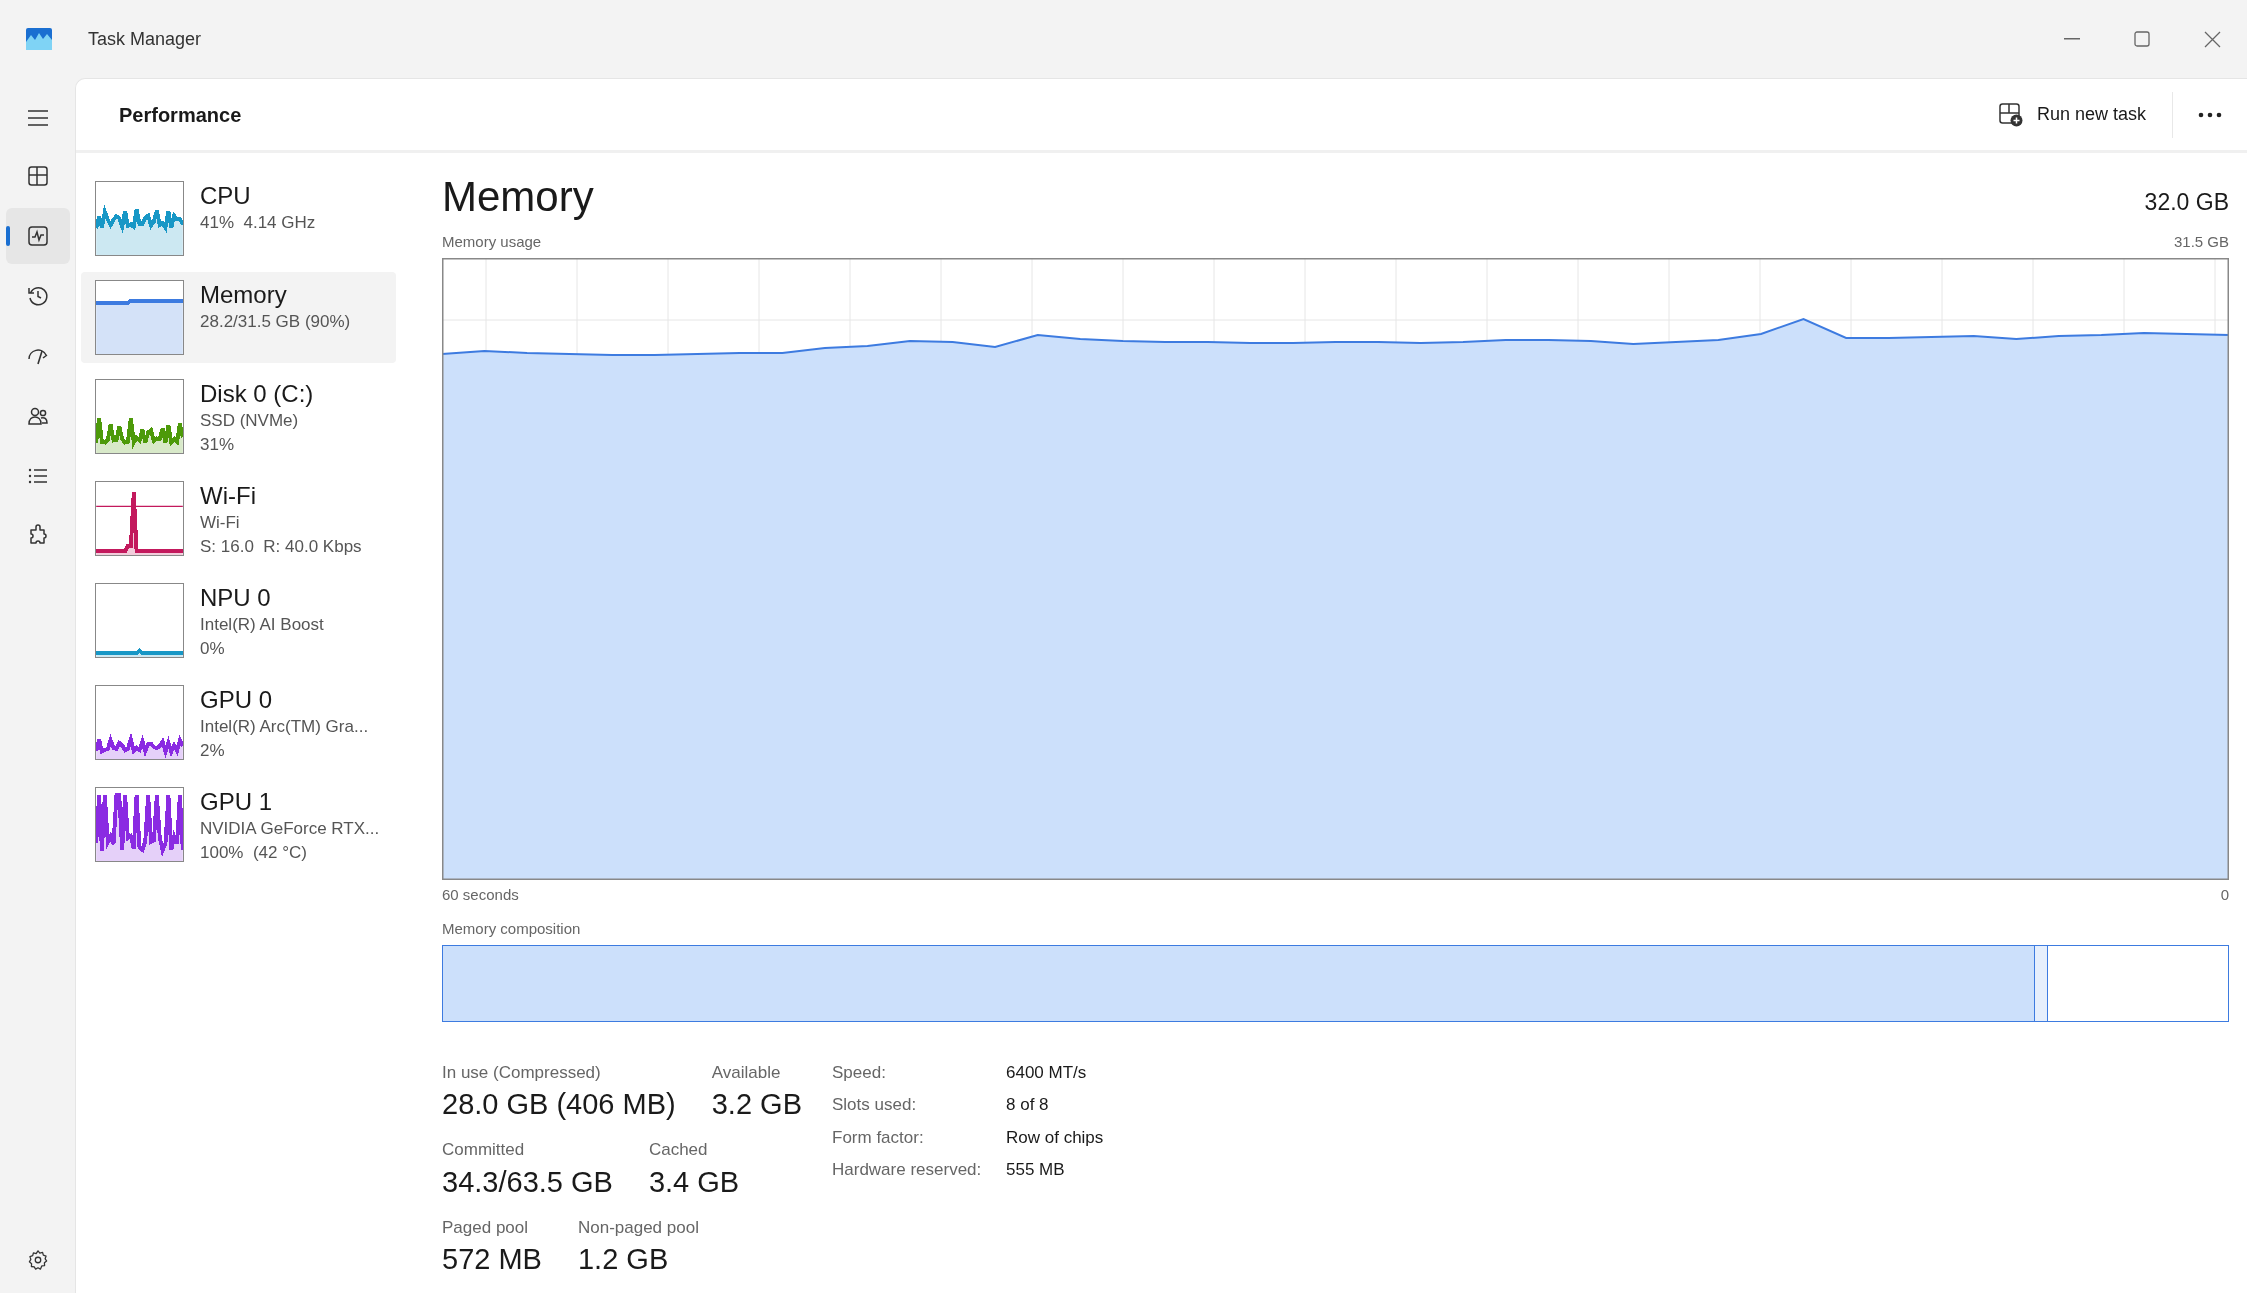 Image resolution: width=2247 pixels, height=1293 pixels. What do you see at coordinates (1047, 1072) in the screenshot?
I see `detail-value: 6400 MT/s` at bounding box center [1047, 1072].